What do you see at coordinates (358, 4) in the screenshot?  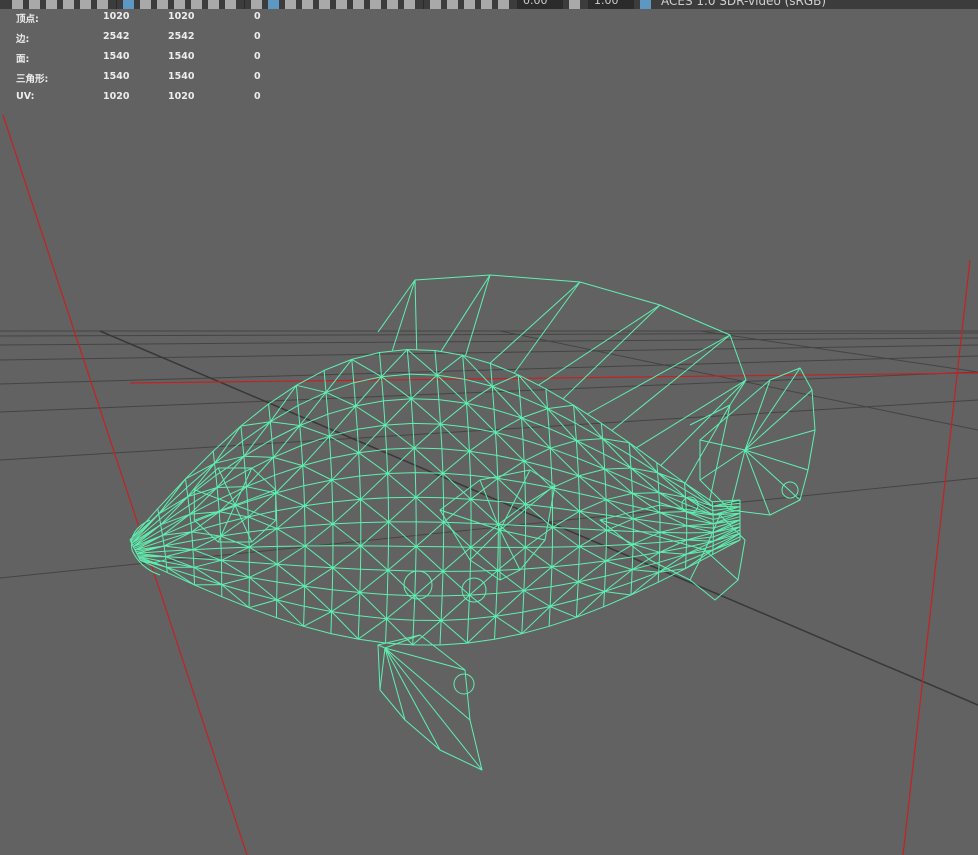 I see `ambient-occlusion-icon` at bounding box center [358, 4].